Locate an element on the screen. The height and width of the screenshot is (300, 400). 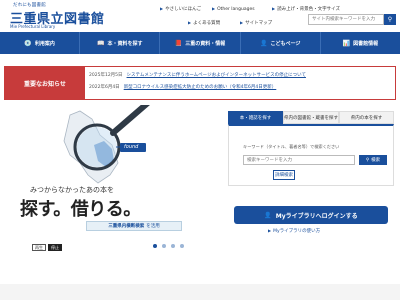
hero-headline: 探す。借りる。 is located at coordinates (80, 209).